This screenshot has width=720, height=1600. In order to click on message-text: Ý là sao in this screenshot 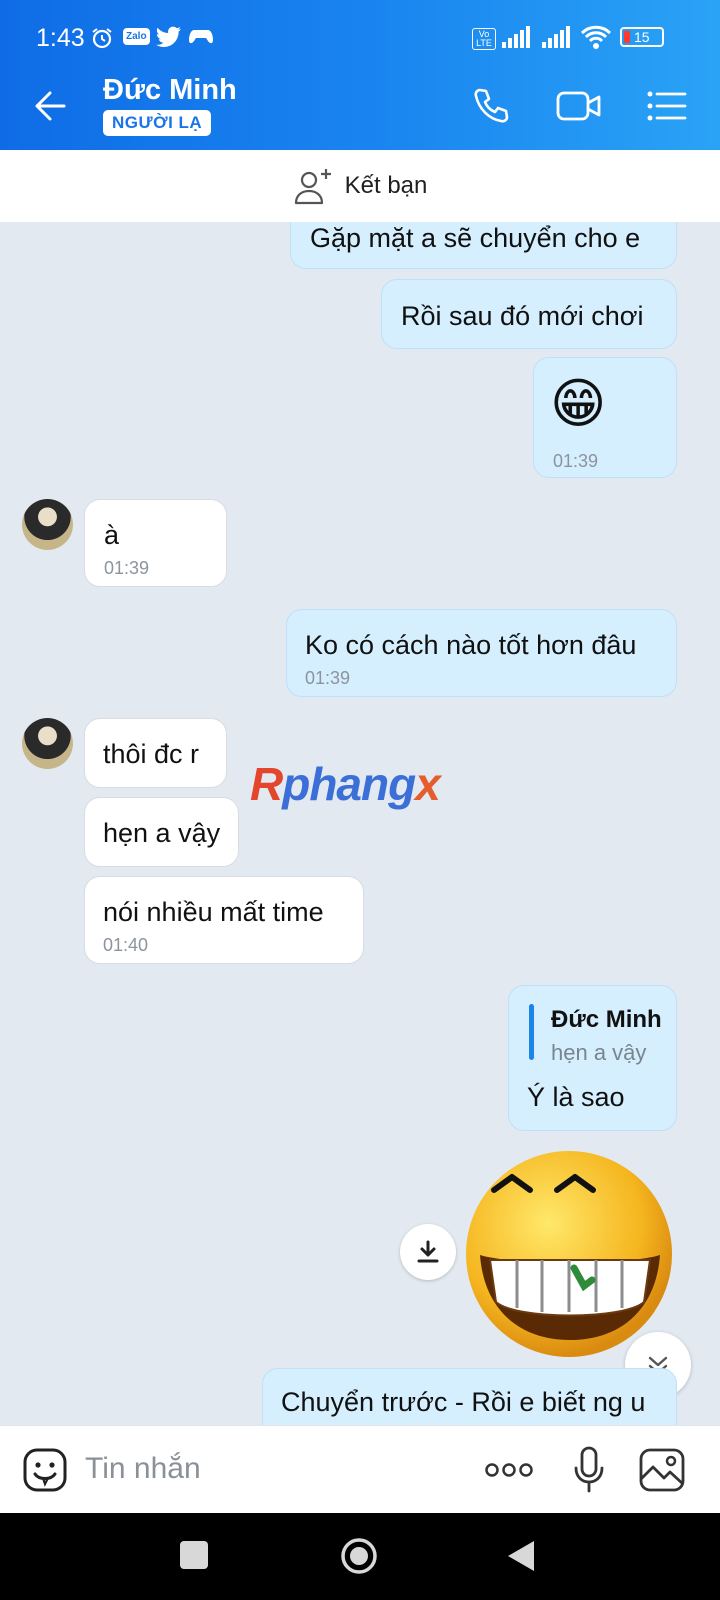, I will do `click(576, 1097)`.